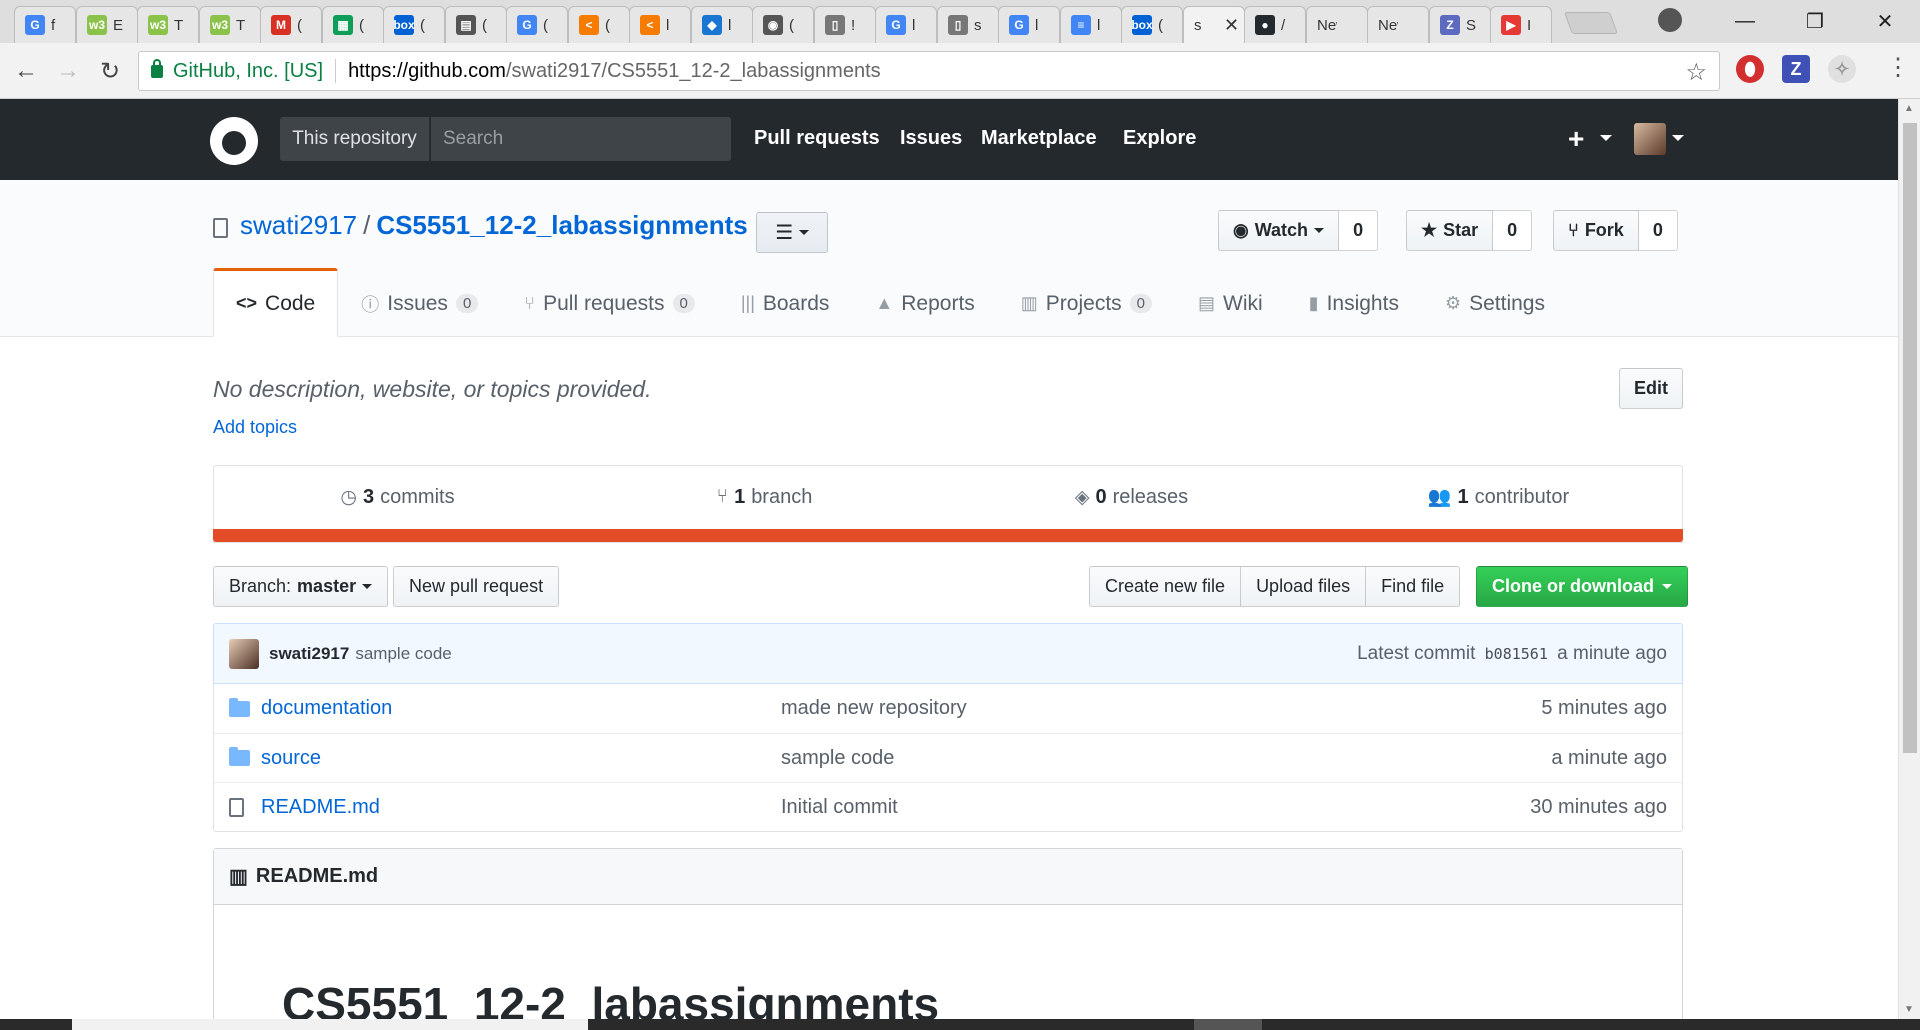 Image resolution: width=1920 pixels, height=1030 pixels. Describe the element at coordinates (968, 24) in the screenshot. I see `browser-tab: ▯ s` at that location.